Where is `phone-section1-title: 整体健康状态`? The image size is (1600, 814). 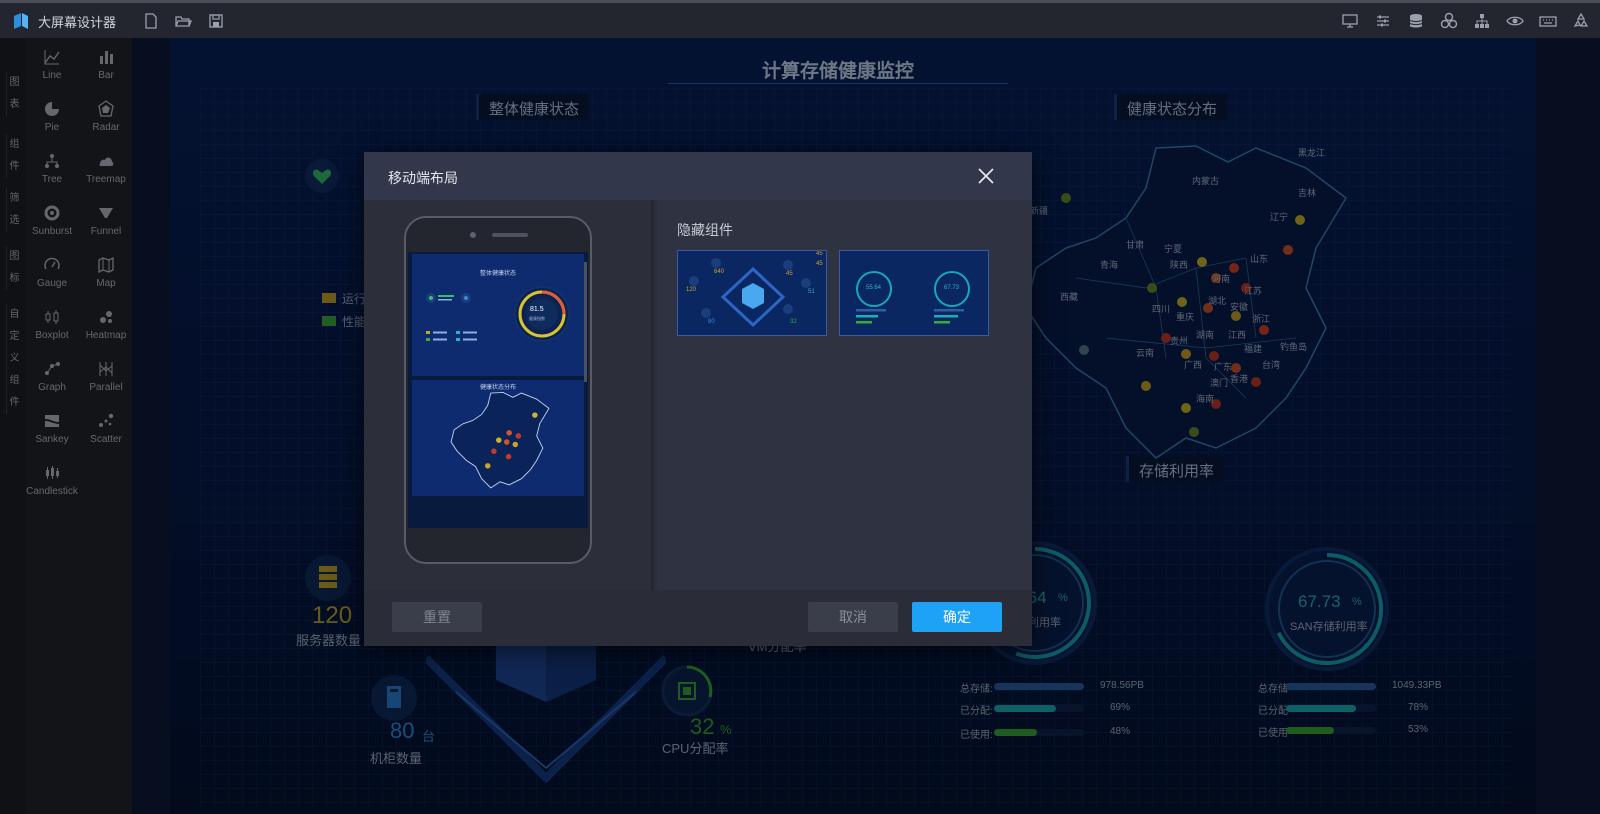 phone-section1-title: 整体健康状态 is located at coordinates (497, 274).